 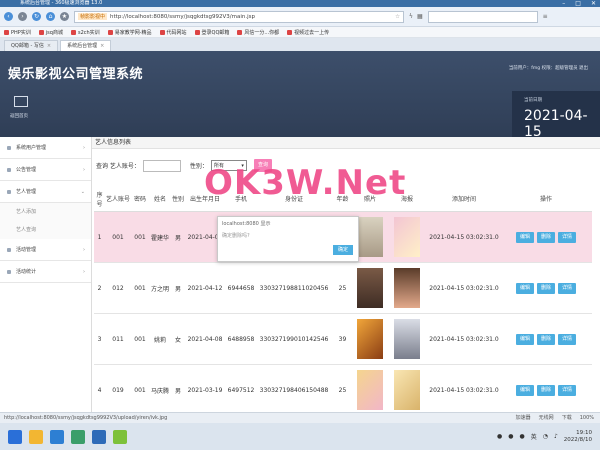 I want to click on menu-icon, so click(x=9, y=170).